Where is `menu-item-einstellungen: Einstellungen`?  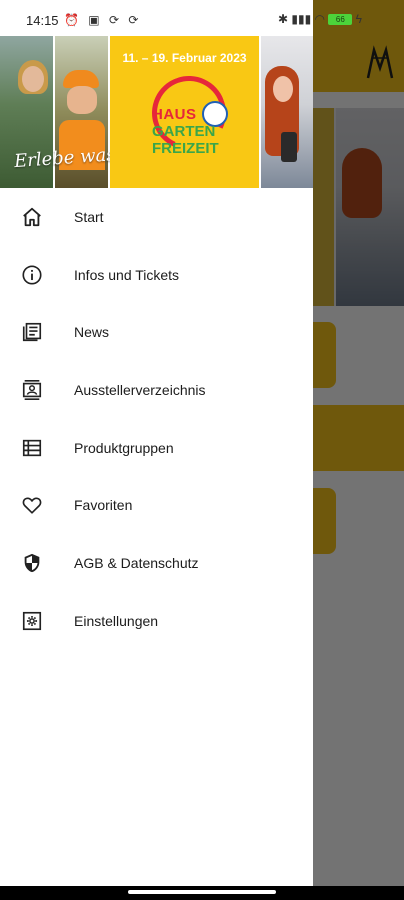
menu-item-einstellungen: Einstellungen is located at coordinates (156, 621).